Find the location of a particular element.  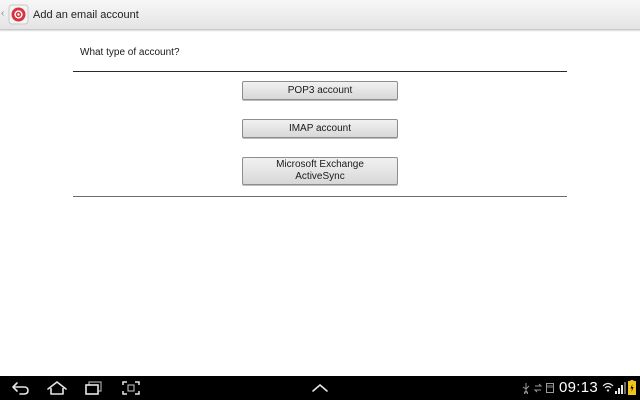

divider-top is located at coordinates (320, 71).